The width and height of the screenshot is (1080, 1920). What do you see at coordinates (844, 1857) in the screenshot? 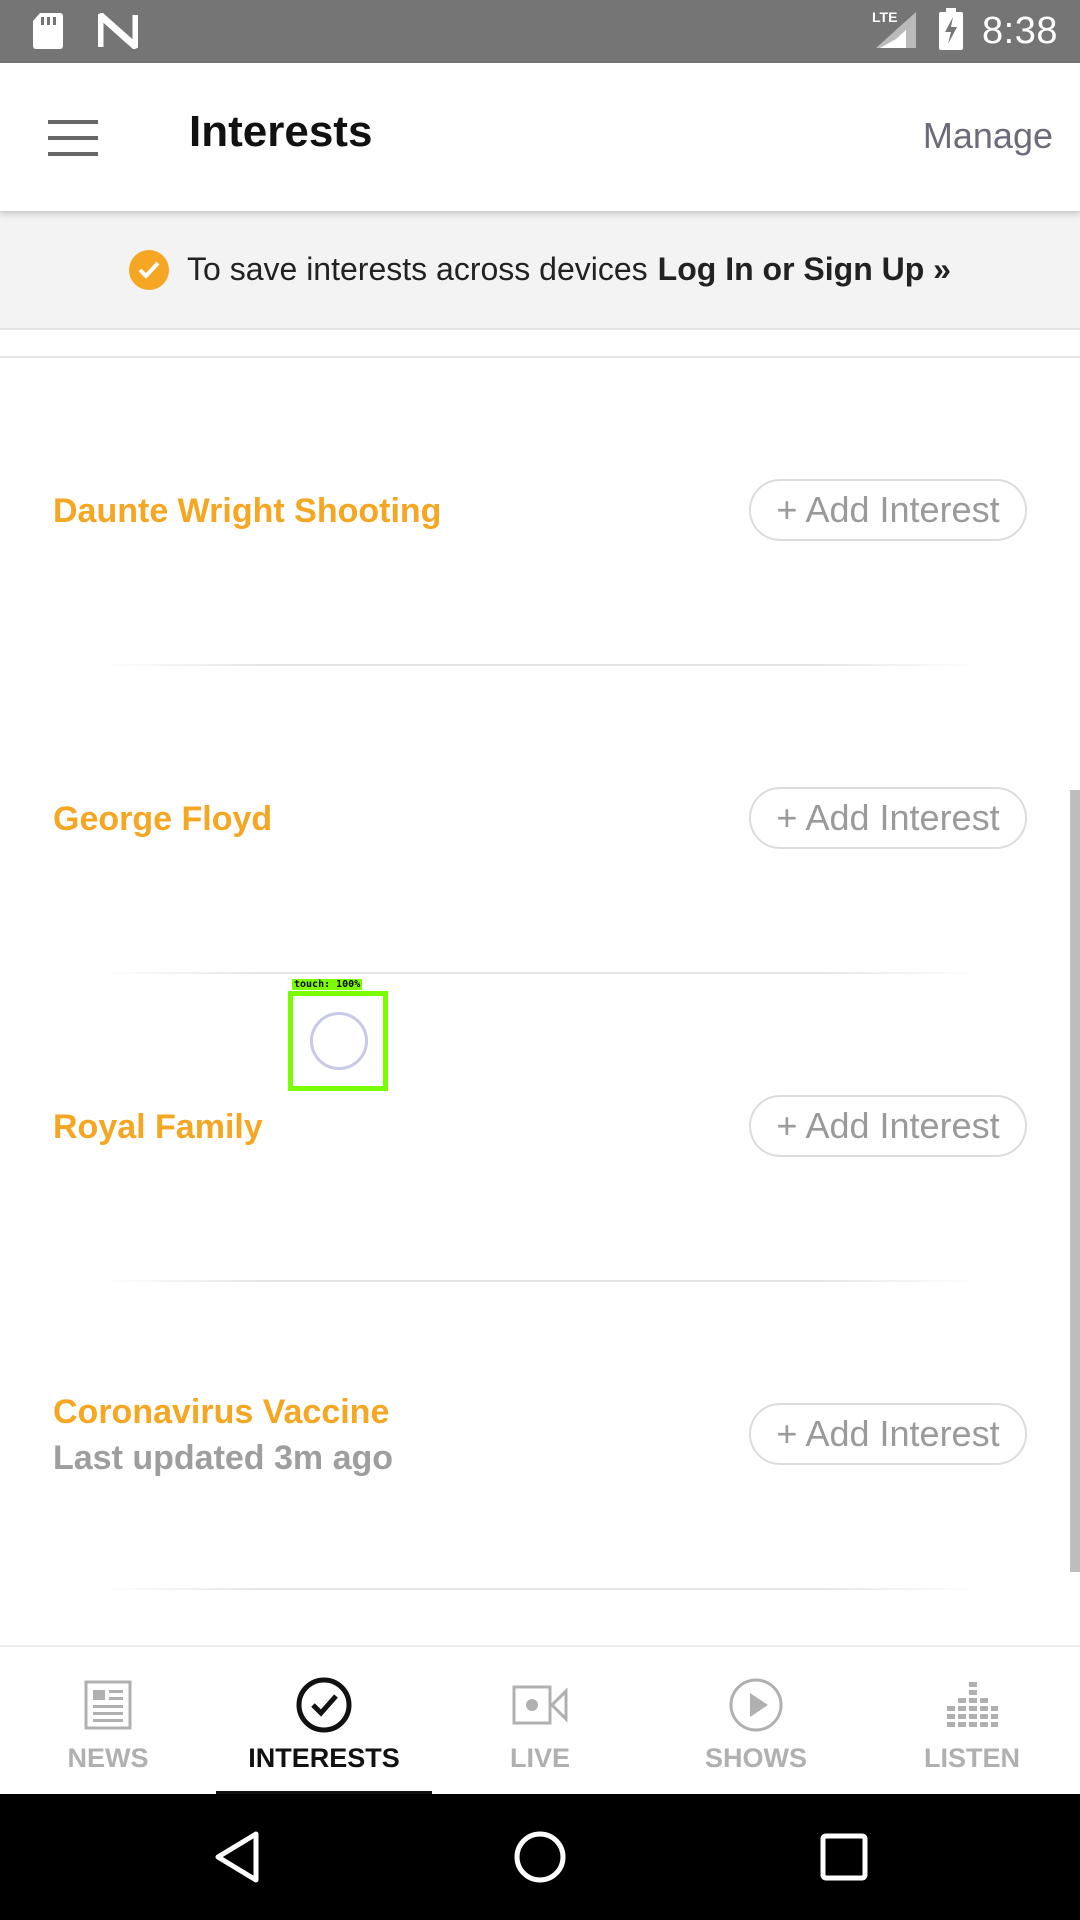
I see `recents-icon` at bounding box center [844, 1857].